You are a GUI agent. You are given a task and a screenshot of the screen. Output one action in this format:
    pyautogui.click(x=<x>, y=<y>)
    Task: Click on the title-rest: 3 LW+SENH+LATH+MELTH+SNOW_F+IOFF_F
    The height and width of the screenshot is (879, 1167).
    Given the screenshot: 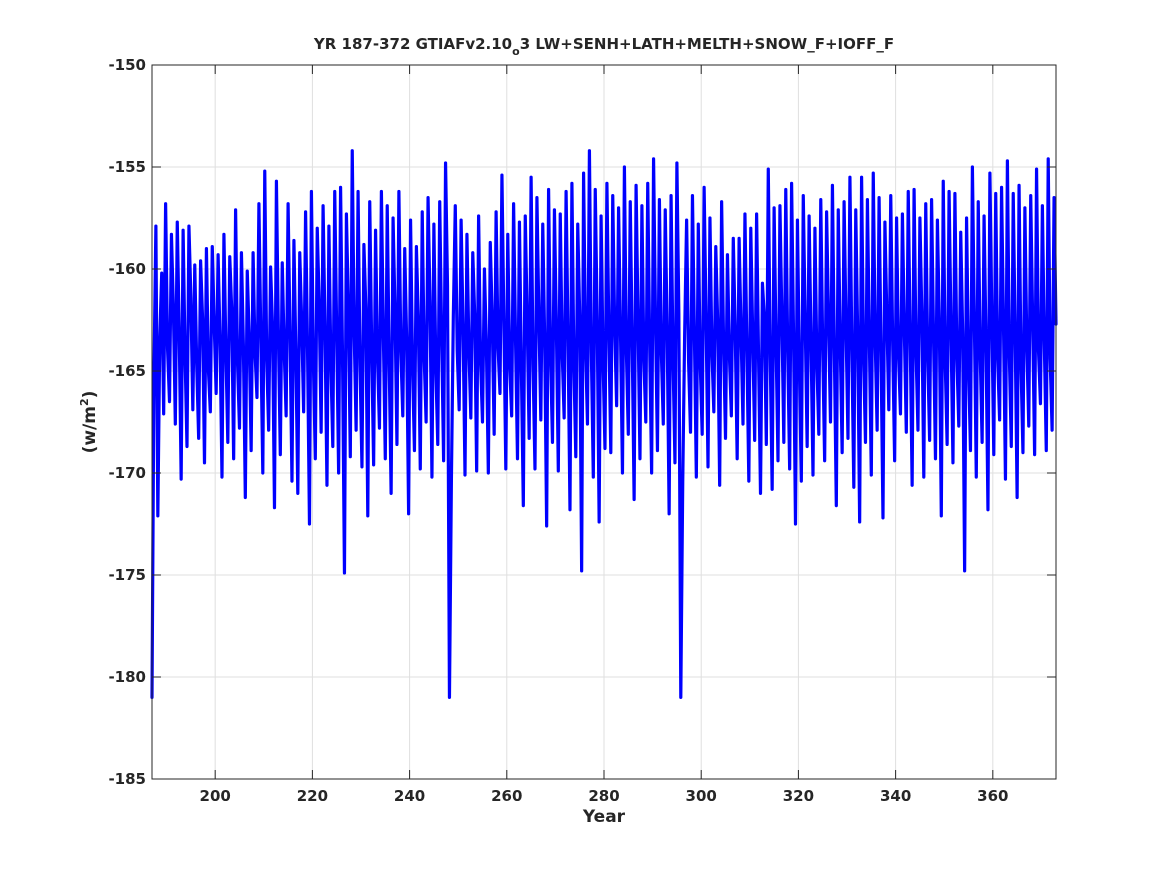 What is the action you would take?
    pyautogui.click(x=707, y=44)
    